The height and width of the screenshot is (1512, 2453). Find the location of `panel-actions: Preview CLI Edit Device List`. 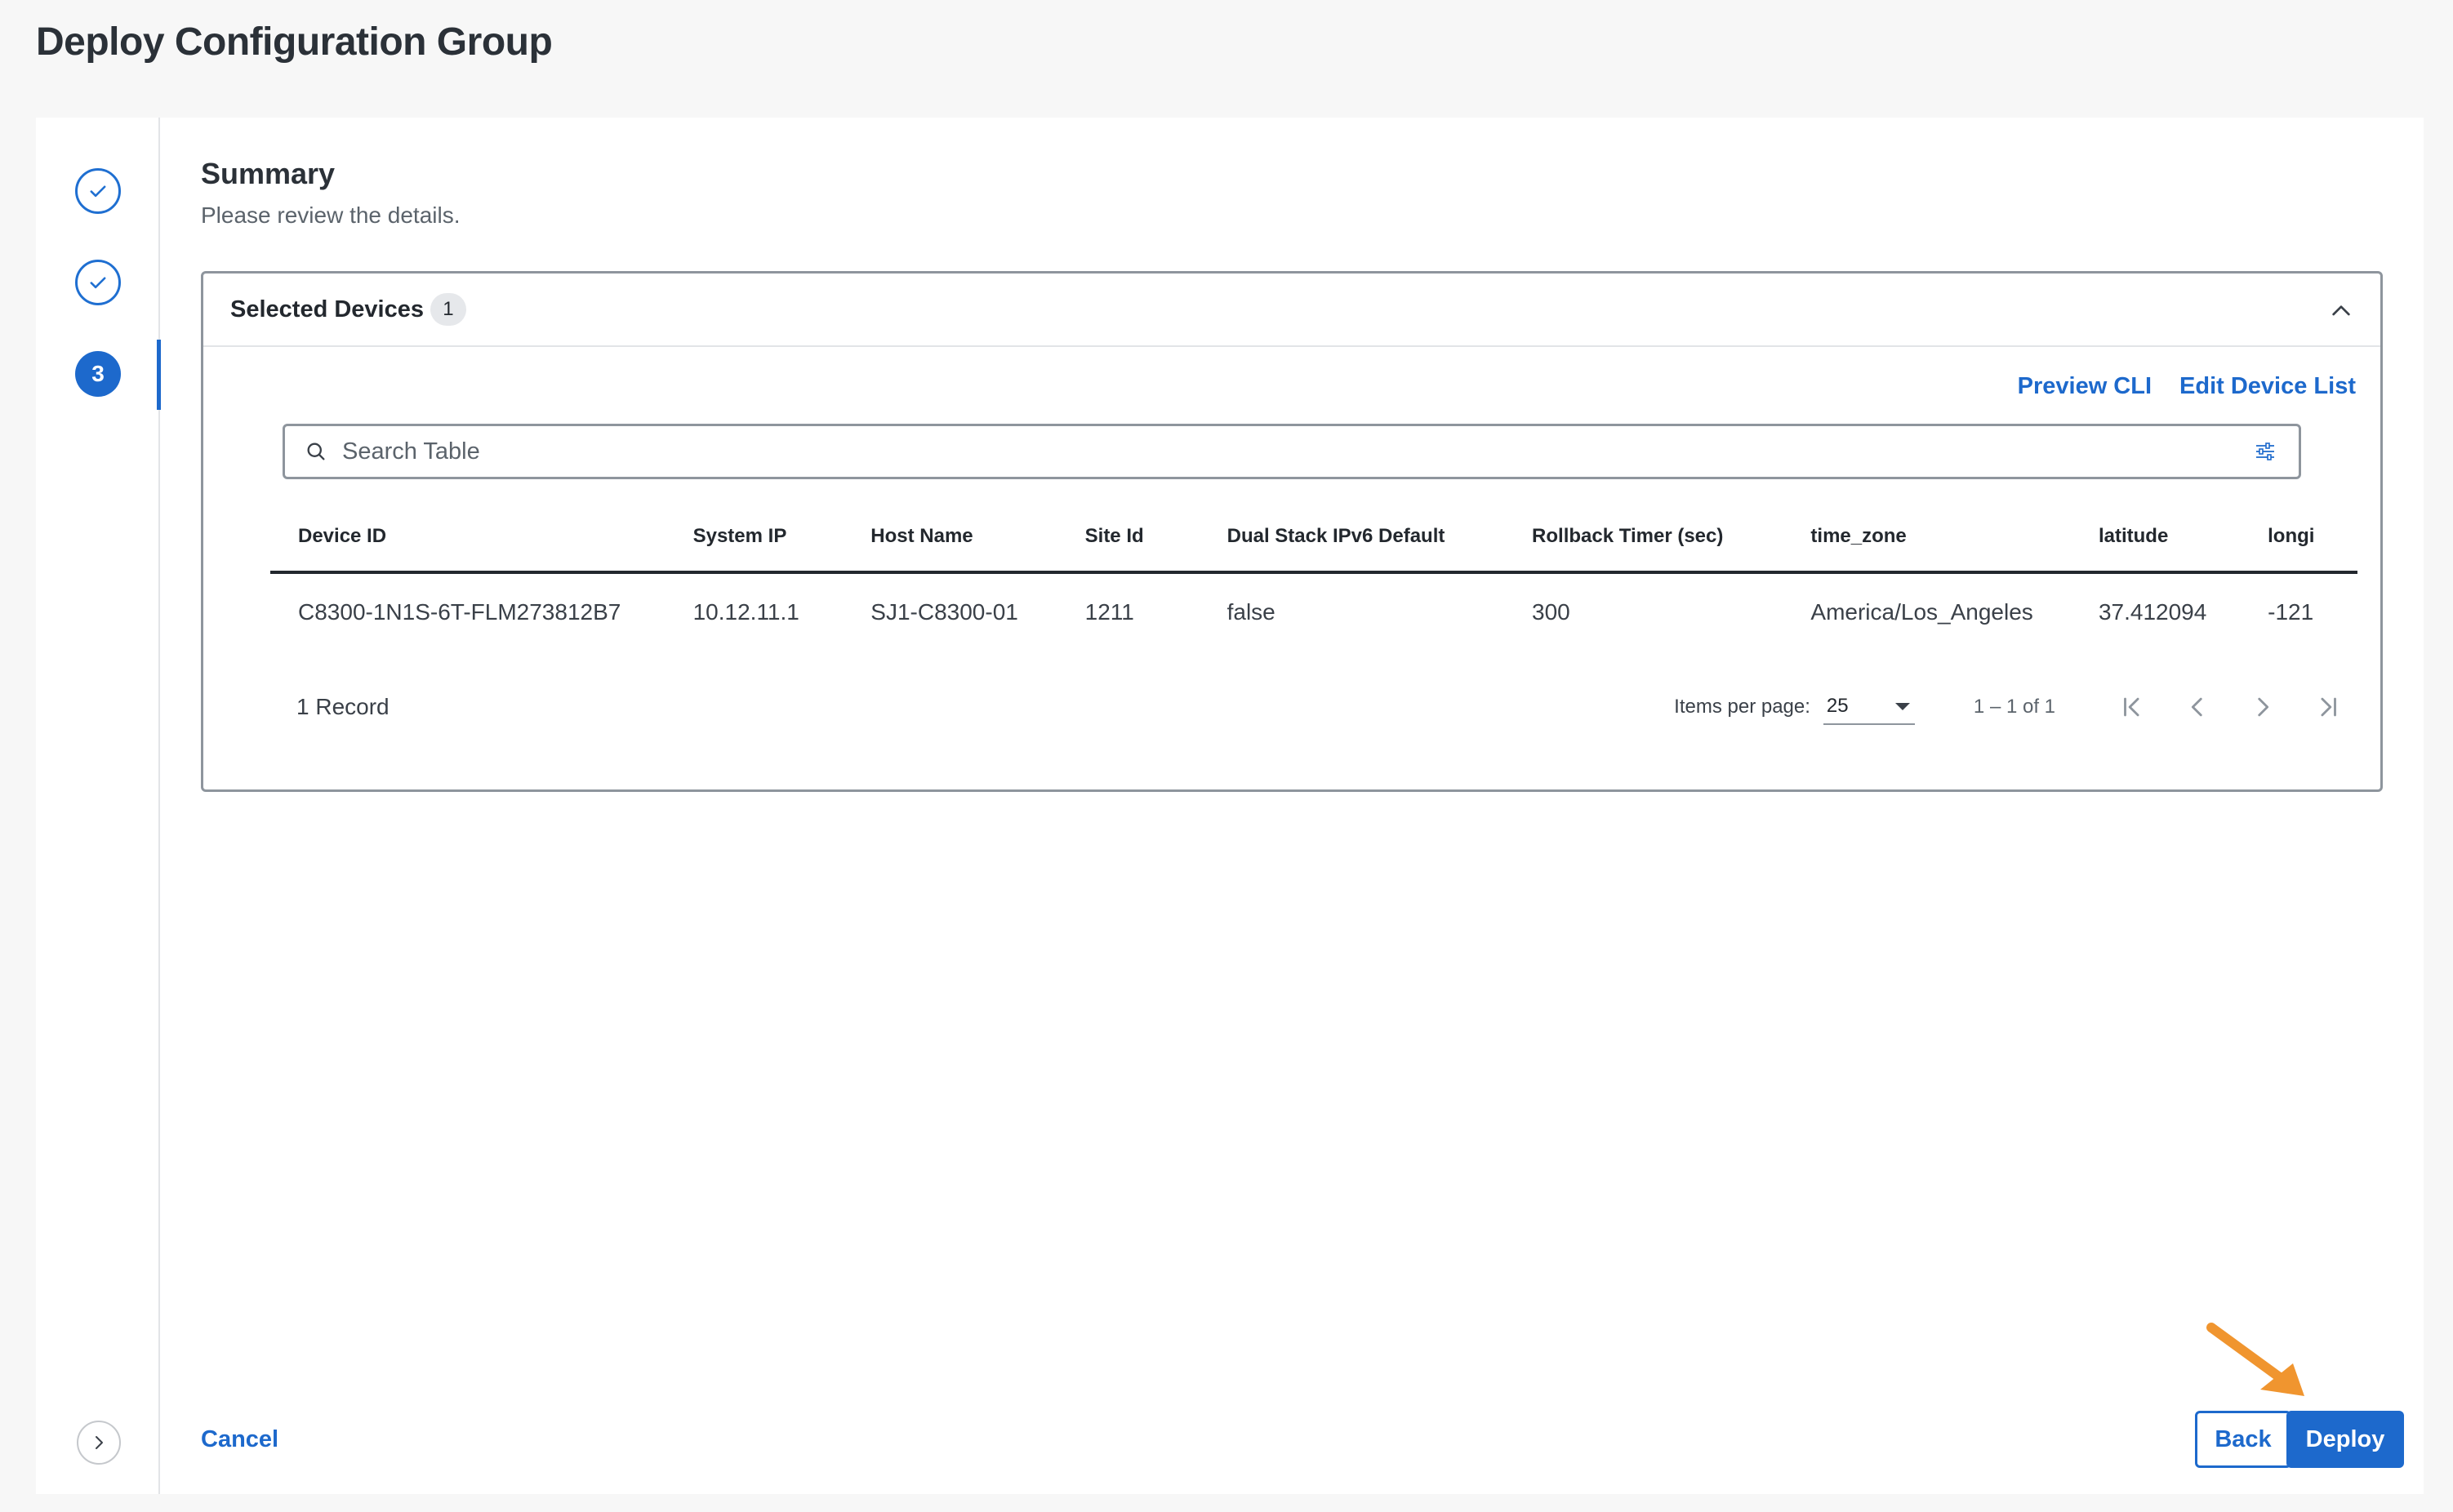

panel-actions: Preview CLI Edit Device List is located at coordinates (2187, 386).